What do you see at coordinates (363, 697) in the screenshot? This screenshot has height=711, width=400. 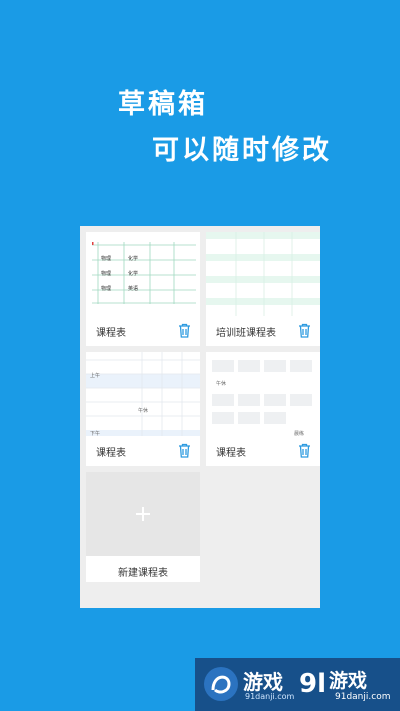 I see `watermark-brand-url: 91danji.com` at bounding box center [363, 697].